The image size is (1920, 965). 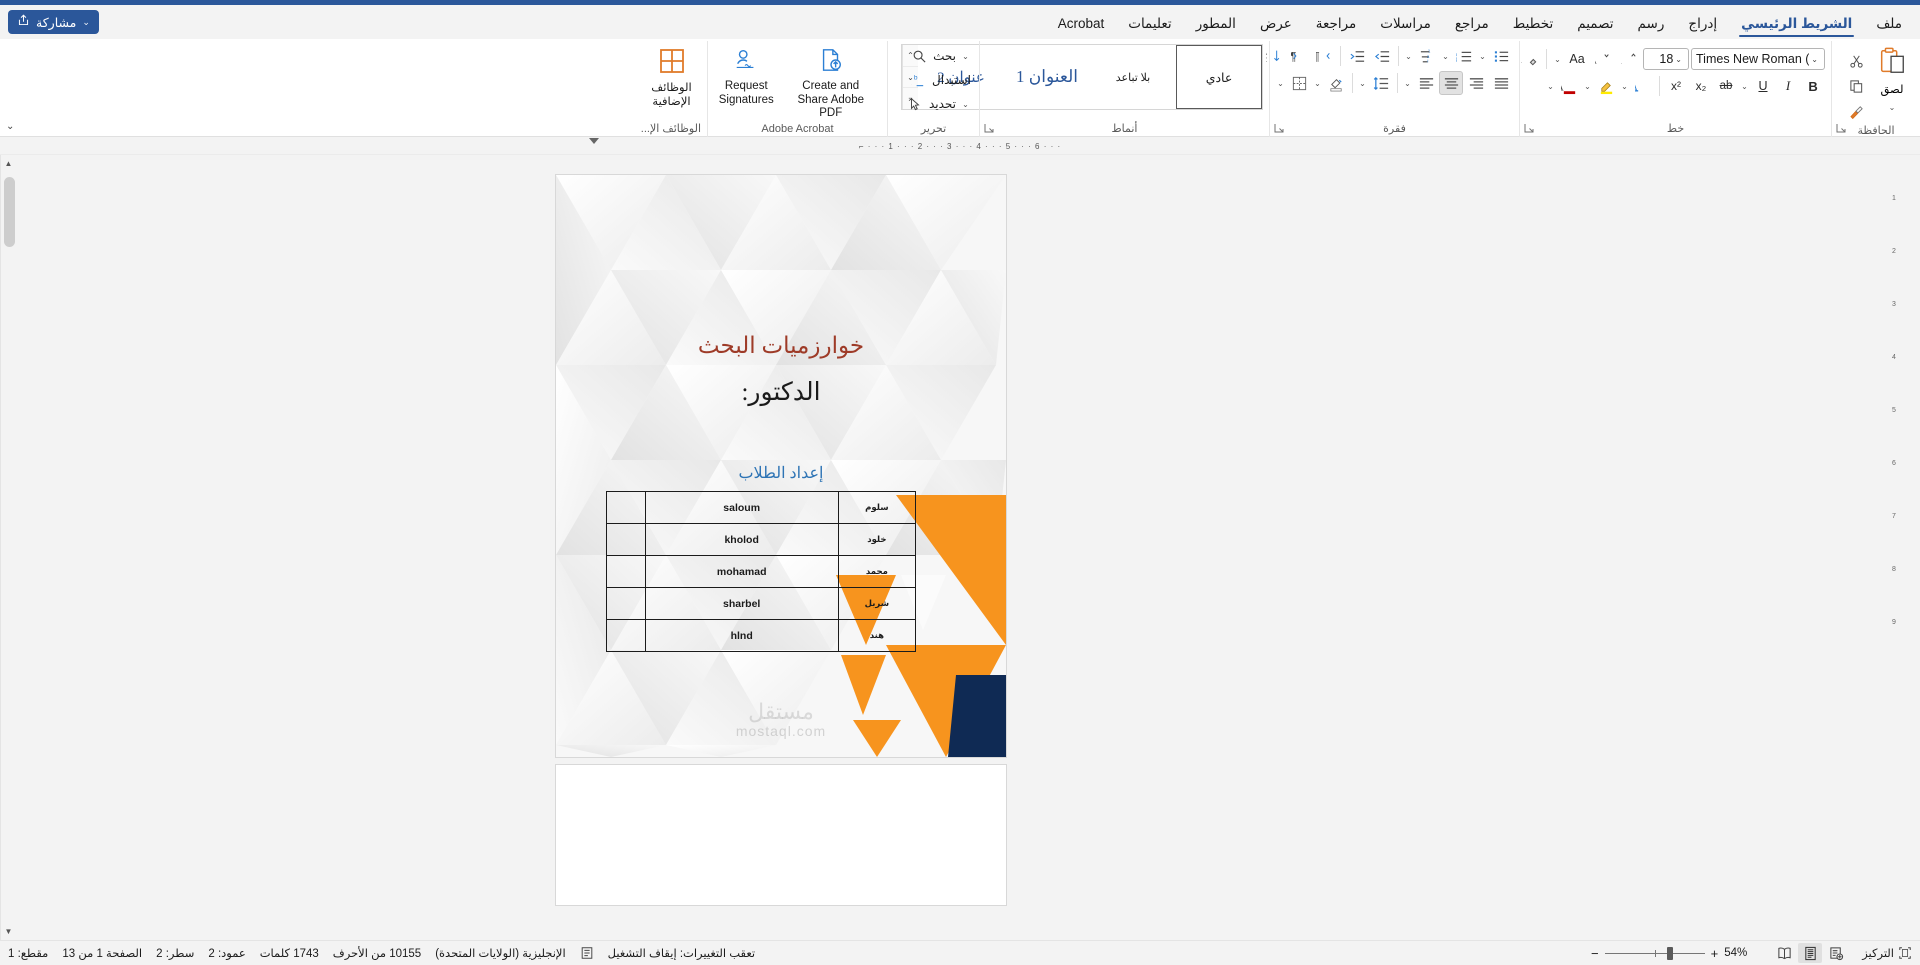 What do you see at coordinates (672, 76) in the screenshot?
I see `addins-button: الوظائف الإضافية` at bounding box center [672, 76].